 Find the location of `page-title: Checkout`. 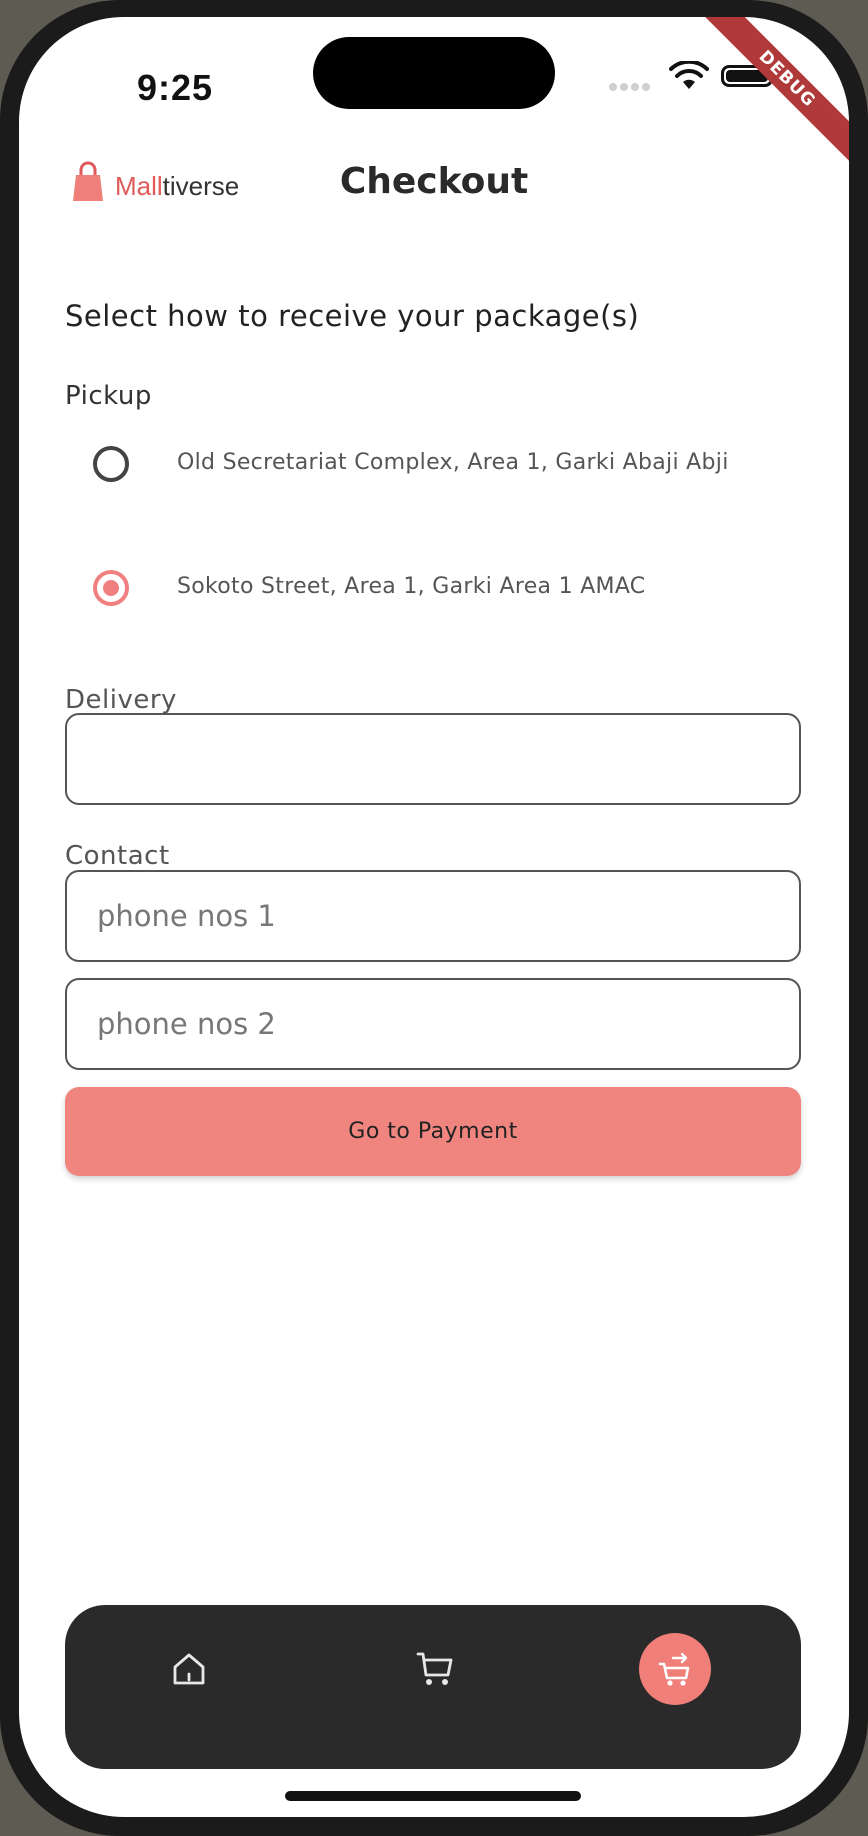

page-title: Checkout is located at coordinates (434, 181).